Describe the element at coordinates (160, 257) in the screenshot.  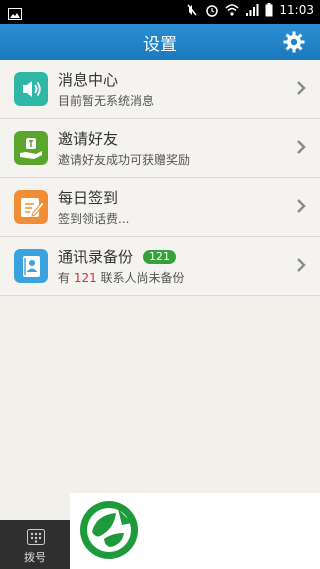
I see `count-badge: 121` at that location.